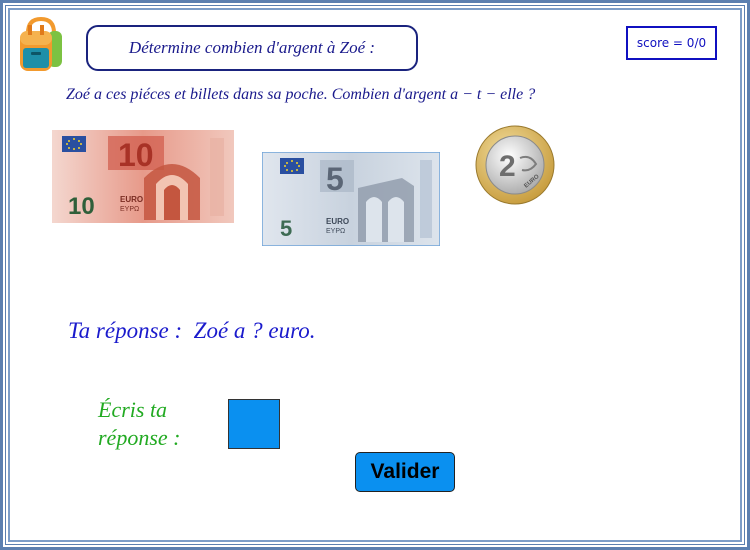 This screenshot has width=750, height=550. Describe the element at coordinates (286, 228) in the screenshot. I see `five-euro-value-bottom: 5` at that location.